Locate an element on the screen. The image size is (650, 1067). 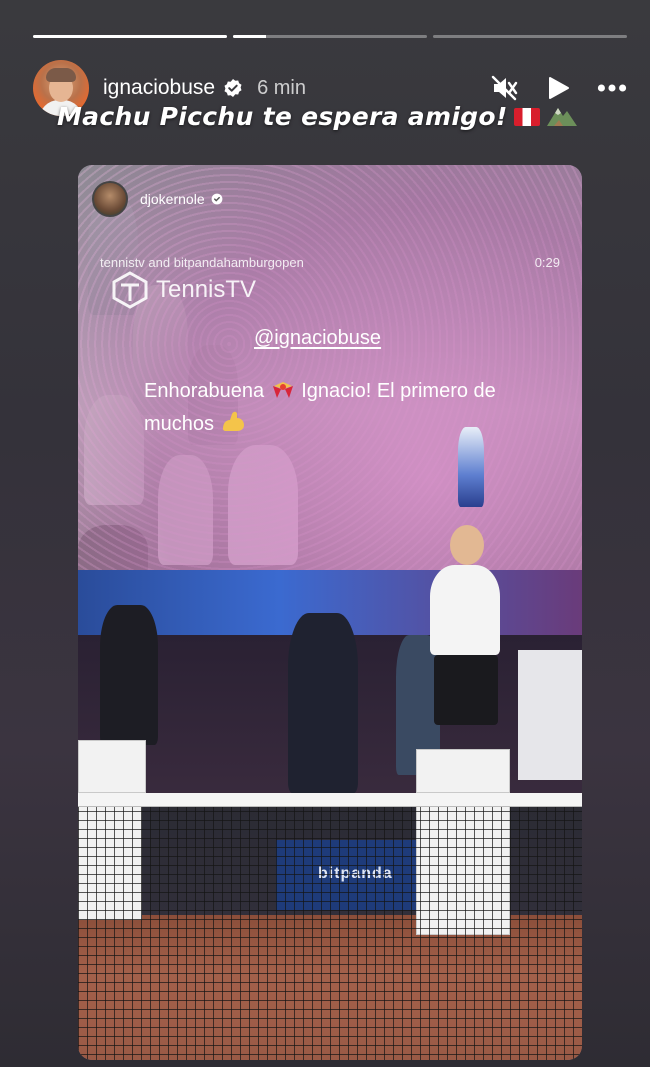
story-progress is located at coordinates (330, 36).